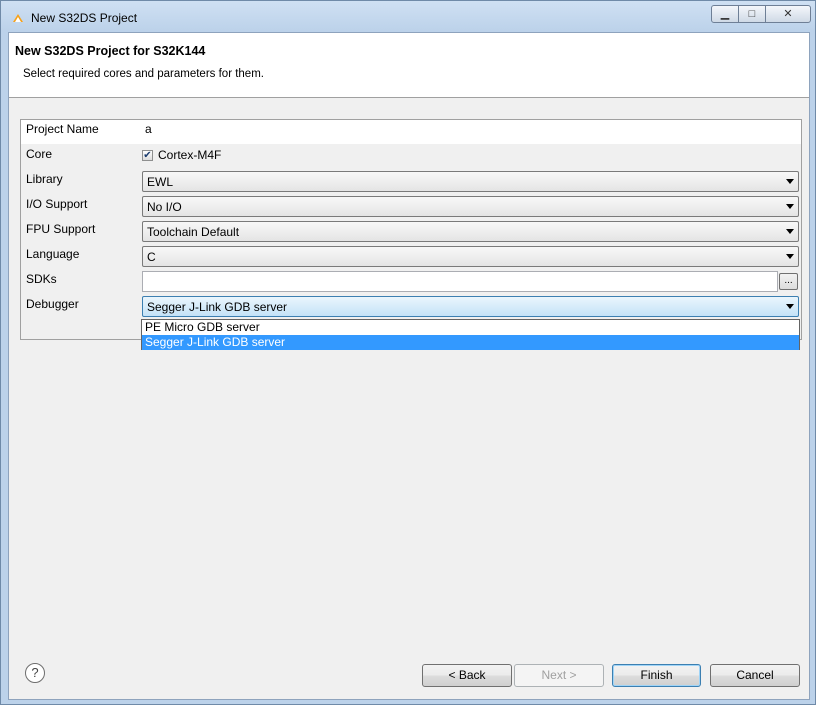 This screenshot has height=707, width=818. What do you see at coordinates (470, 206) in the screenshot?
I see `io-support-select: No I/O` at bounding box center [470, 206].